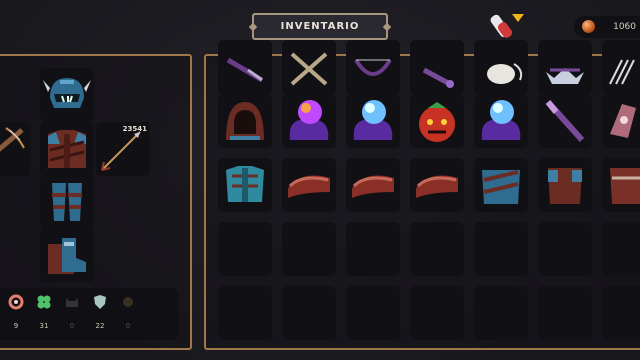  Describe the element at coordinates (128, 326) in the screenshot. I see `stat-fire-value: 0` at that location.